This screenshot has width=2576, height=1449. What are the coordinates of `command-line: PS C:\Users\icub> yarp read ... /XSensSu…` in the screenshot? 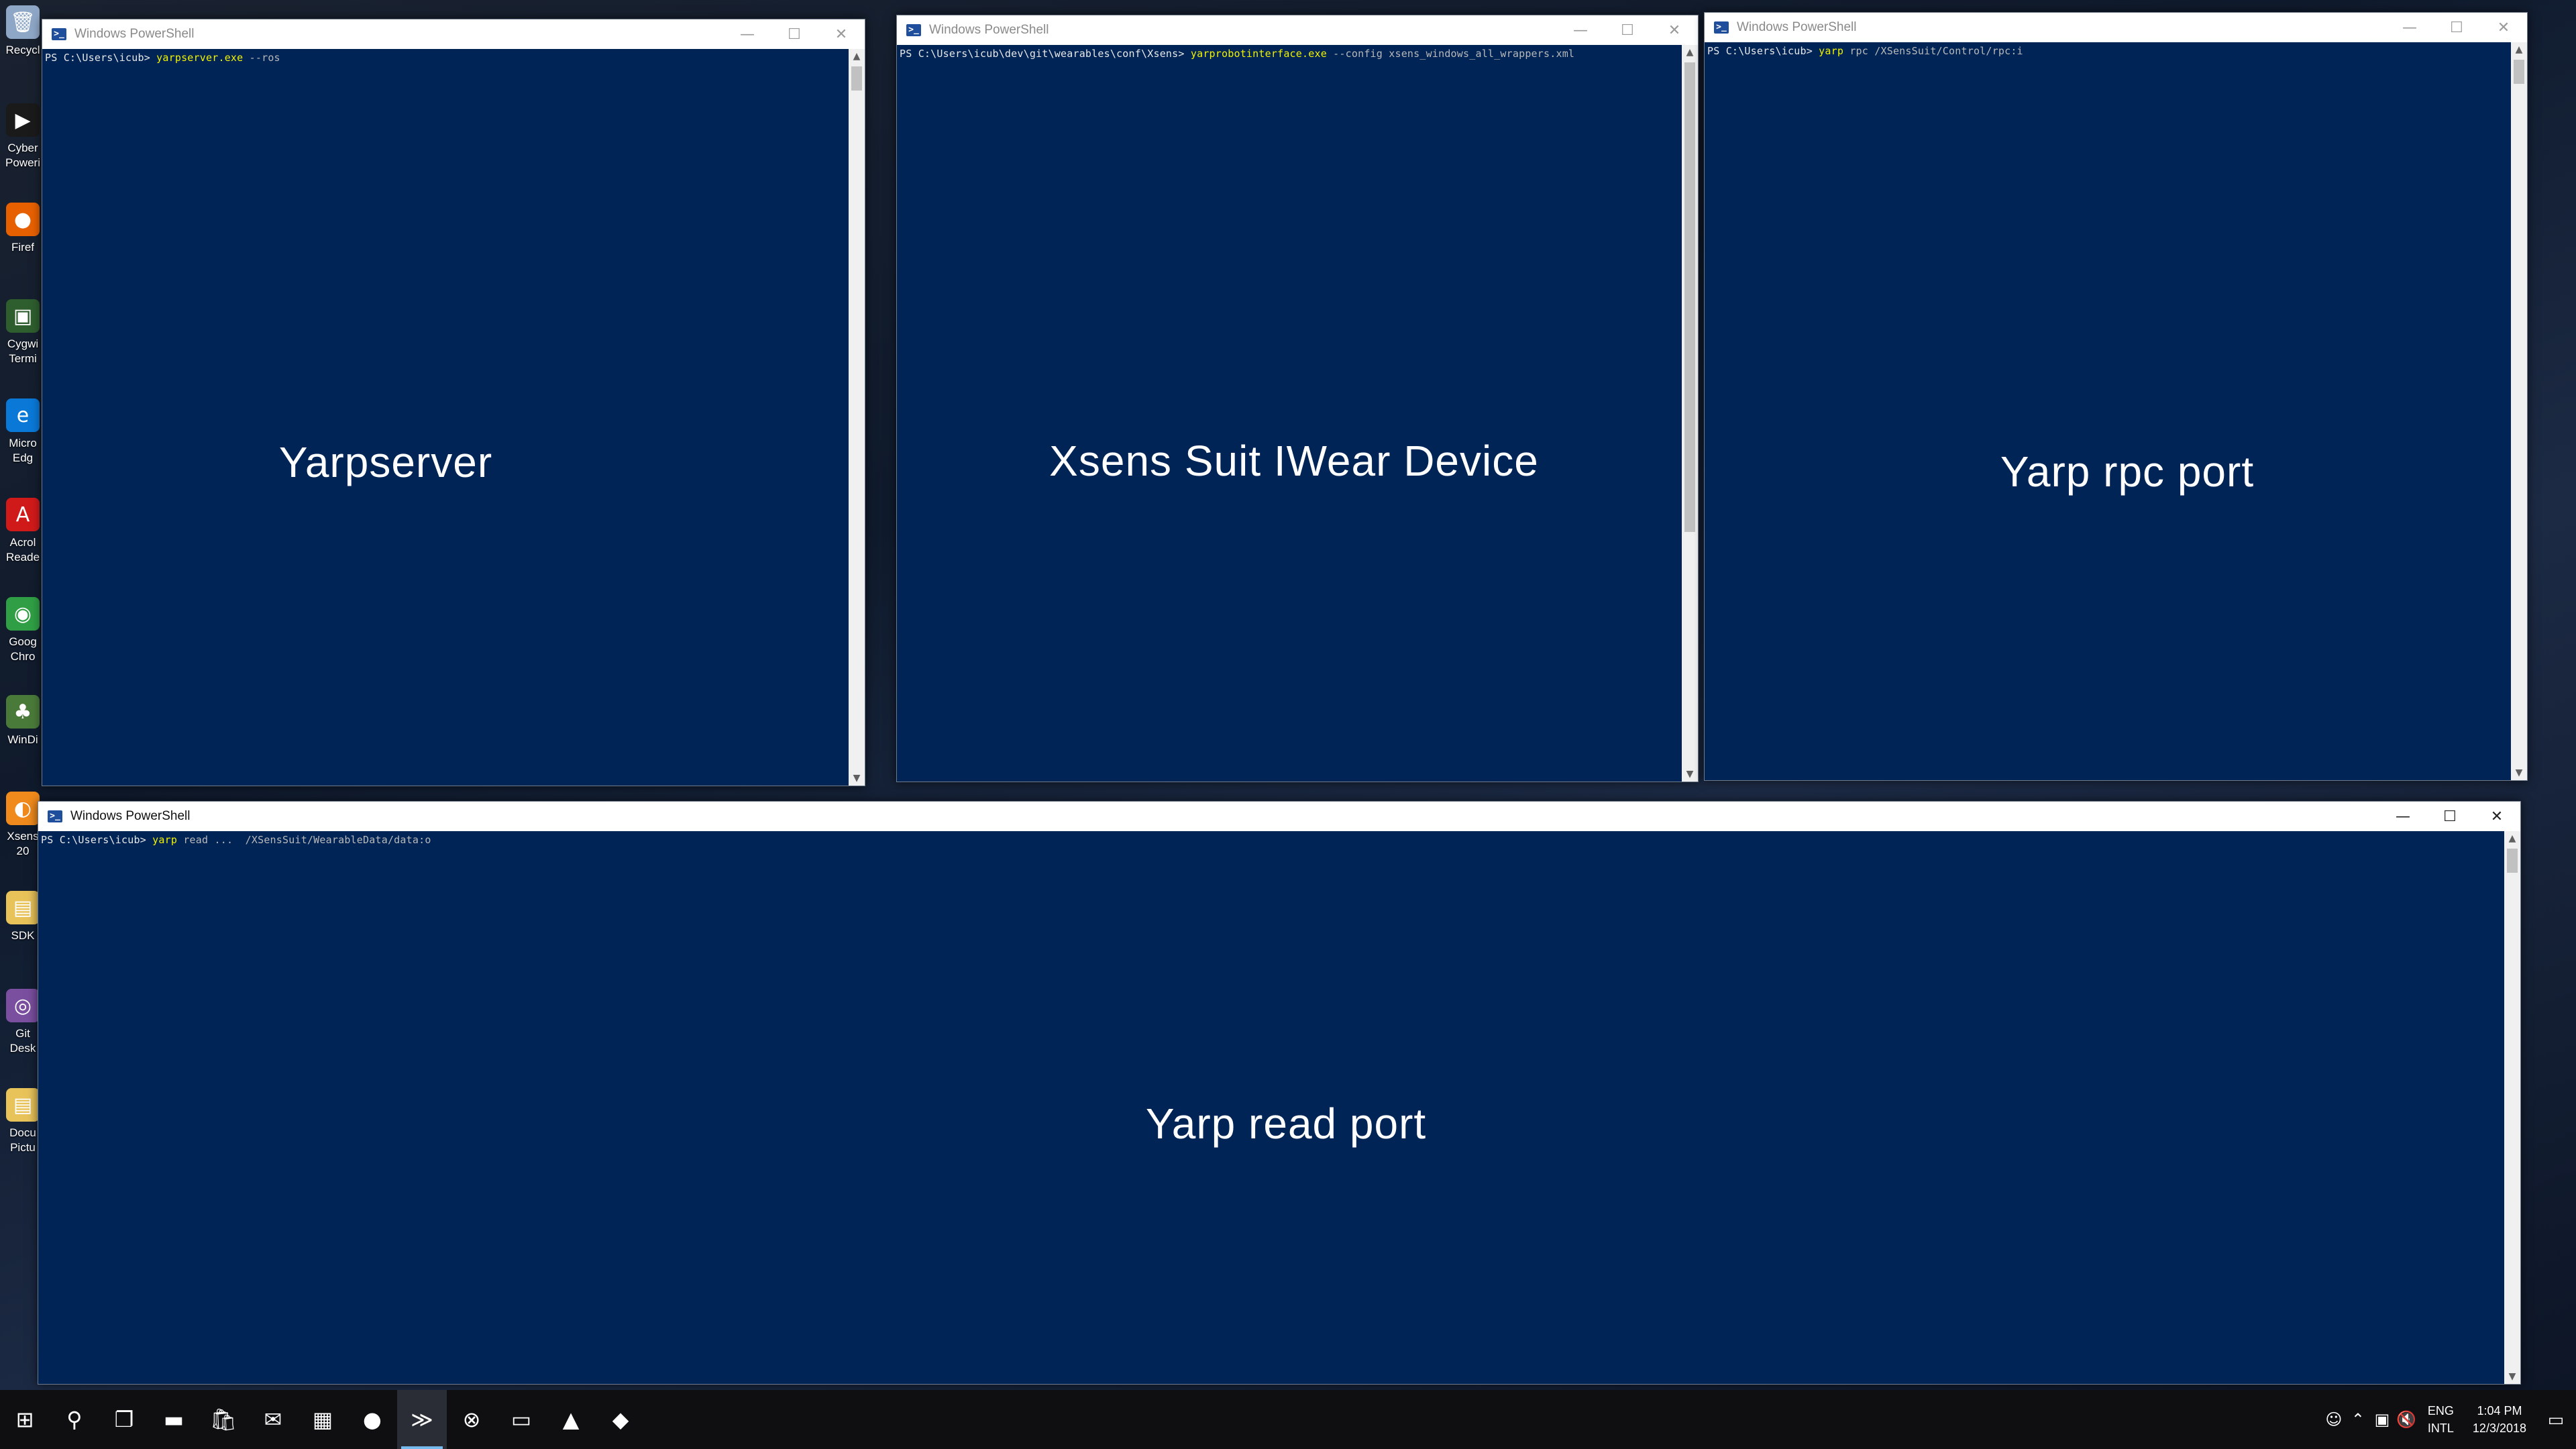 It's located at (236, 840).